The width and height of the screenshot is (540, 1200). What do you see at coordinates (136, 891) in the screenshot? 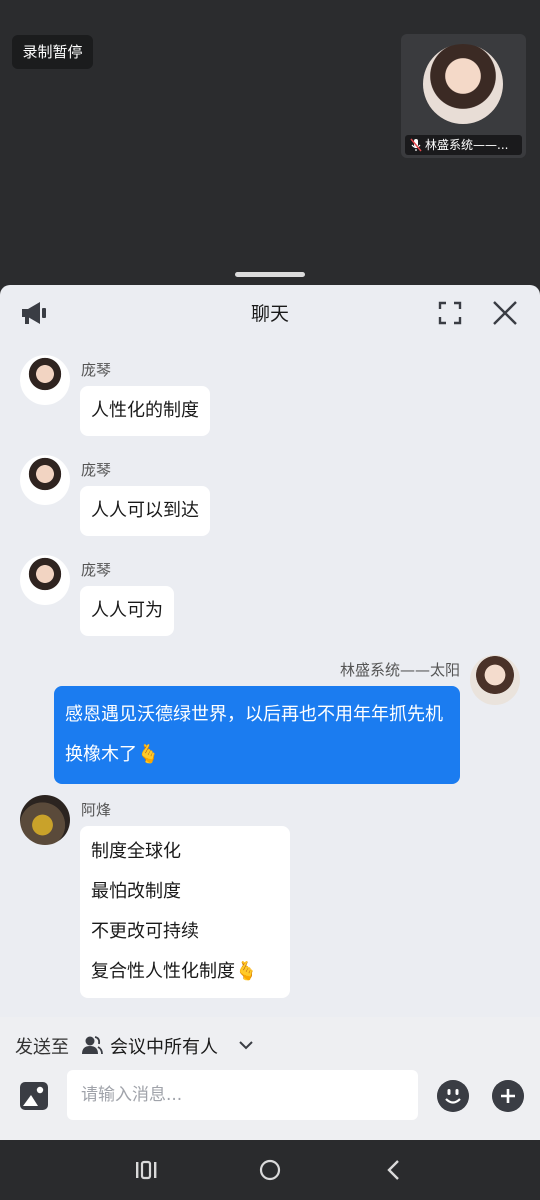
I see `message-line: 最怕改制度` at bounding box center [136, 891].